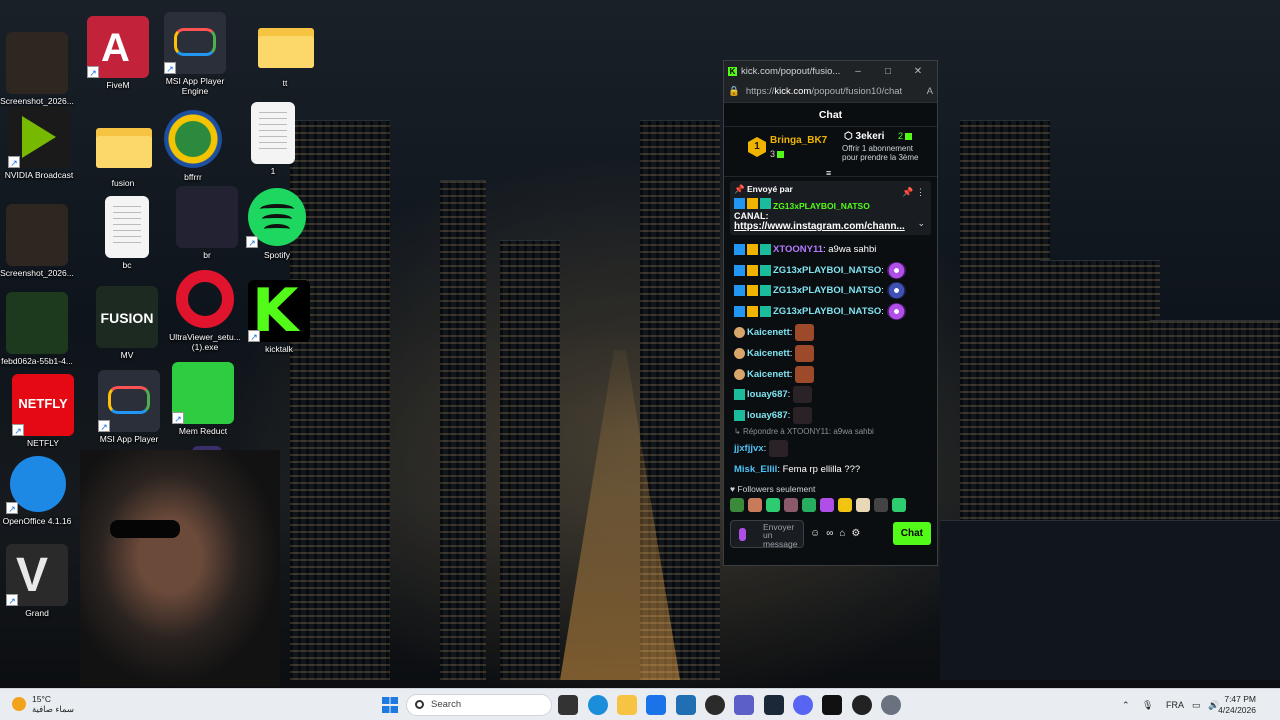 The image size is (1280, 720). Describe the element at coordinates (37, 489) in the screenshot. I see `desktop-icon-openoffice: ↗ OpenOffice 4.1.16` at that location.